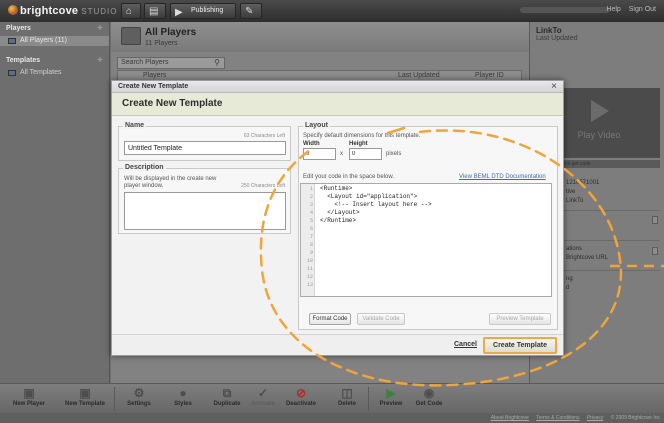 Image resolution: width=664 pixels, height=423 pixels. What do you see at coordinates (311, 197) in the screenshot?
I see `line-number: 2` at bounding box center [311, 197].